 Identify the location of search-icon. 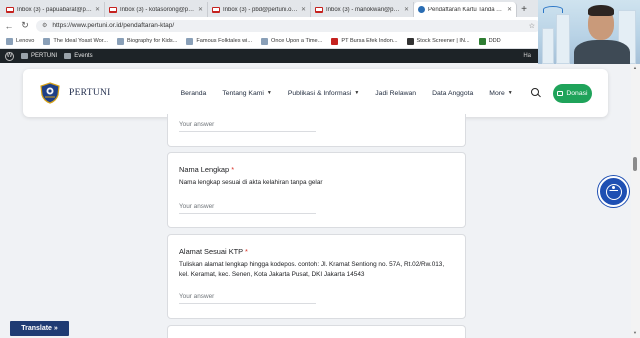
(534, 93).